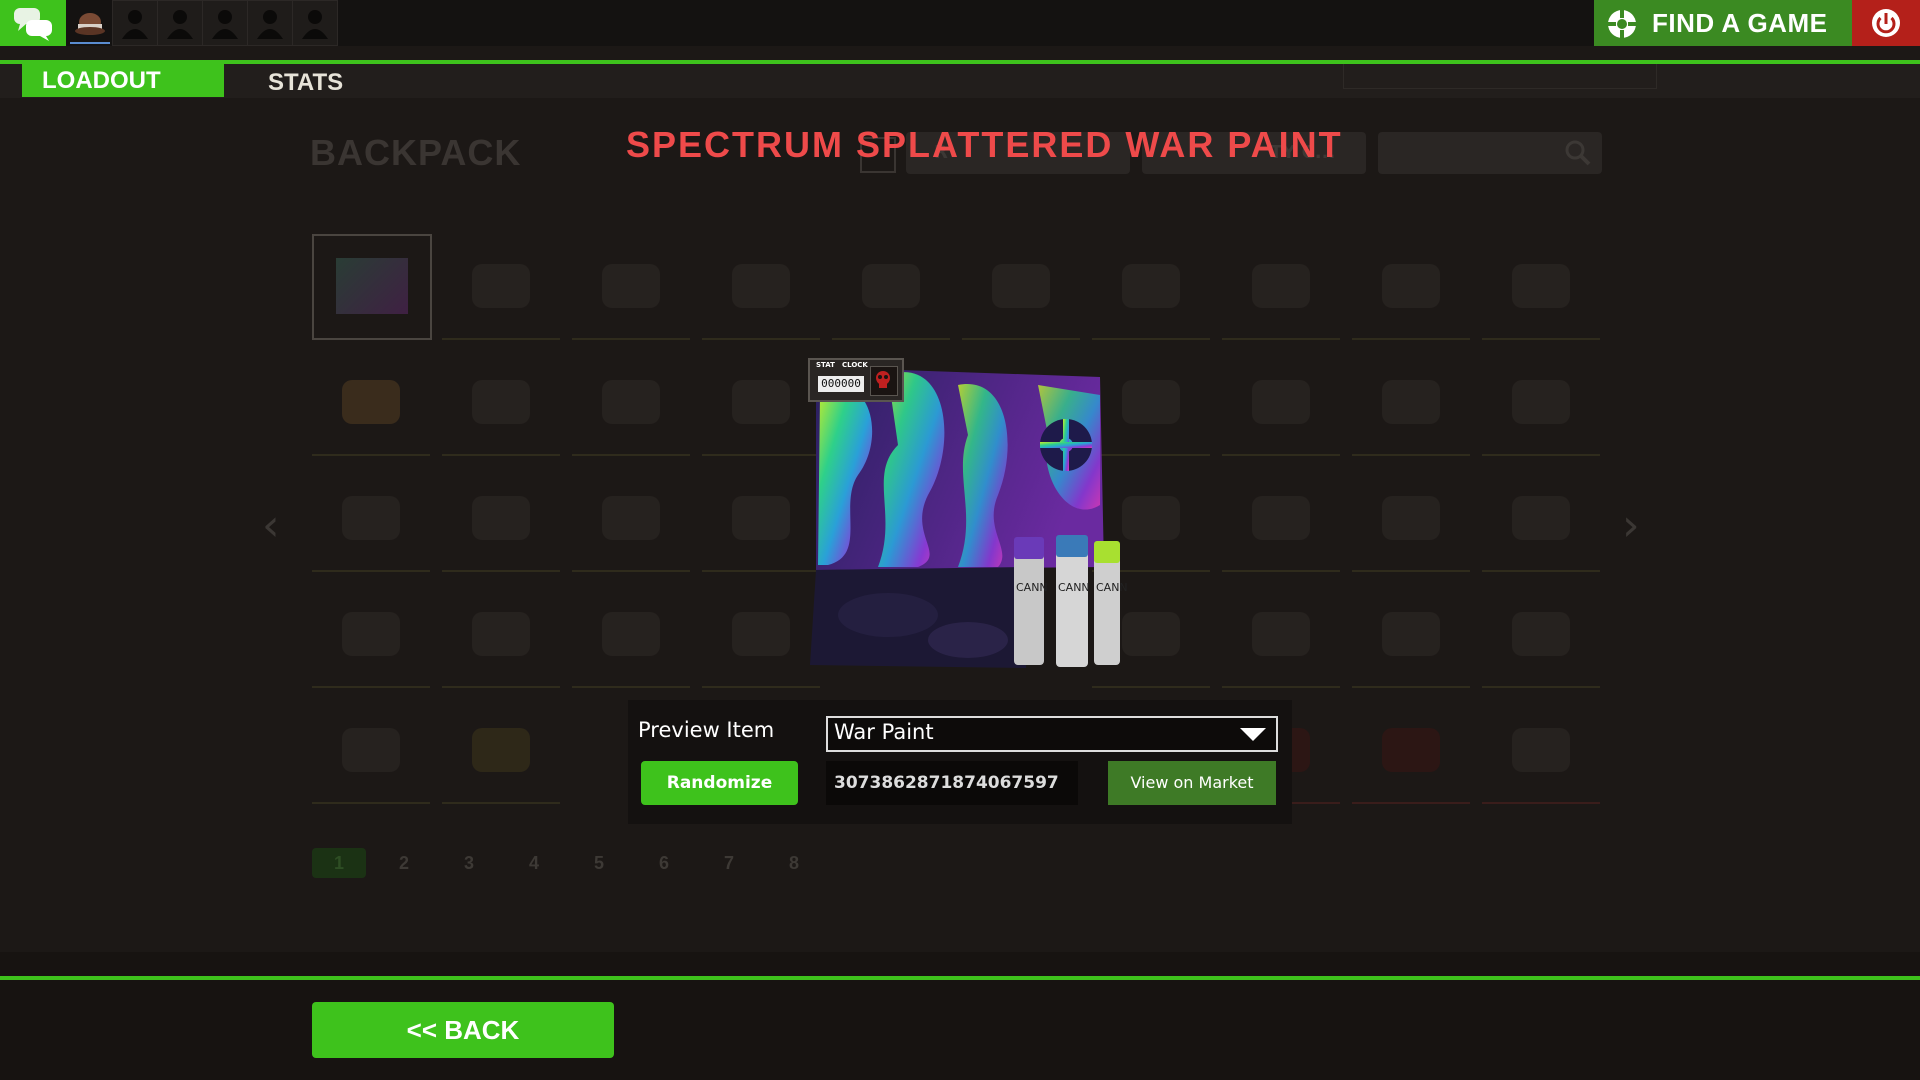  I want to click on hat-button, so click(90, 24).